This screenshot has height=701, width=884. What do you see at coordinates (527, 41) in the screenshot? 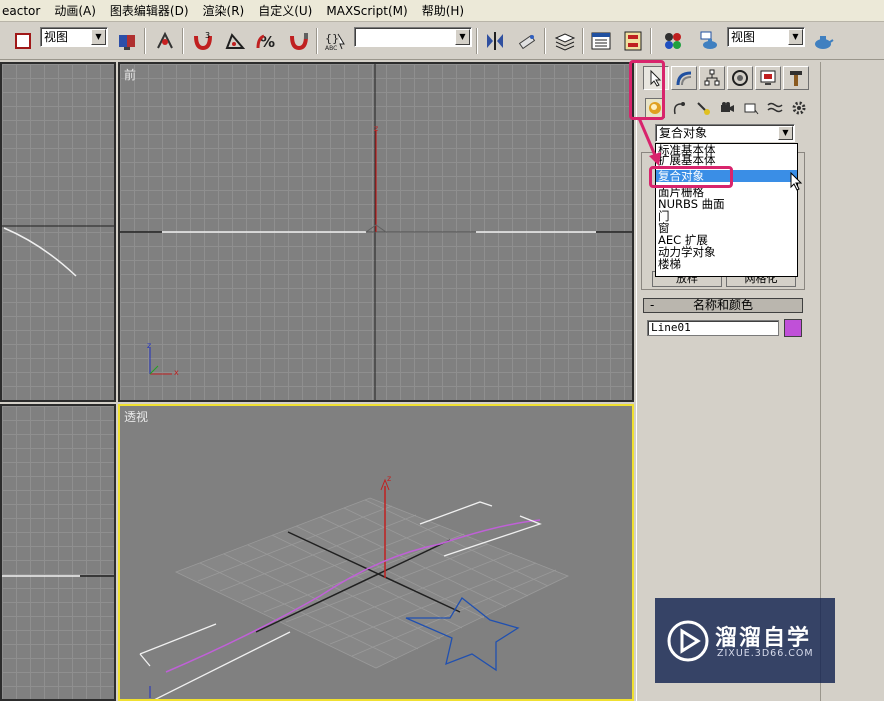
I see `align-icon` at bounding box center [527, 41].